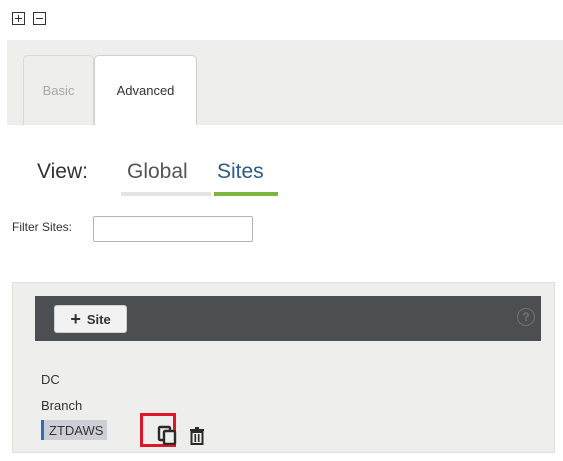 This screenshot has height=461, width=563. Describe the element at coordinates (197, 436) in the screenshot. I see `trash-icon` at that location.